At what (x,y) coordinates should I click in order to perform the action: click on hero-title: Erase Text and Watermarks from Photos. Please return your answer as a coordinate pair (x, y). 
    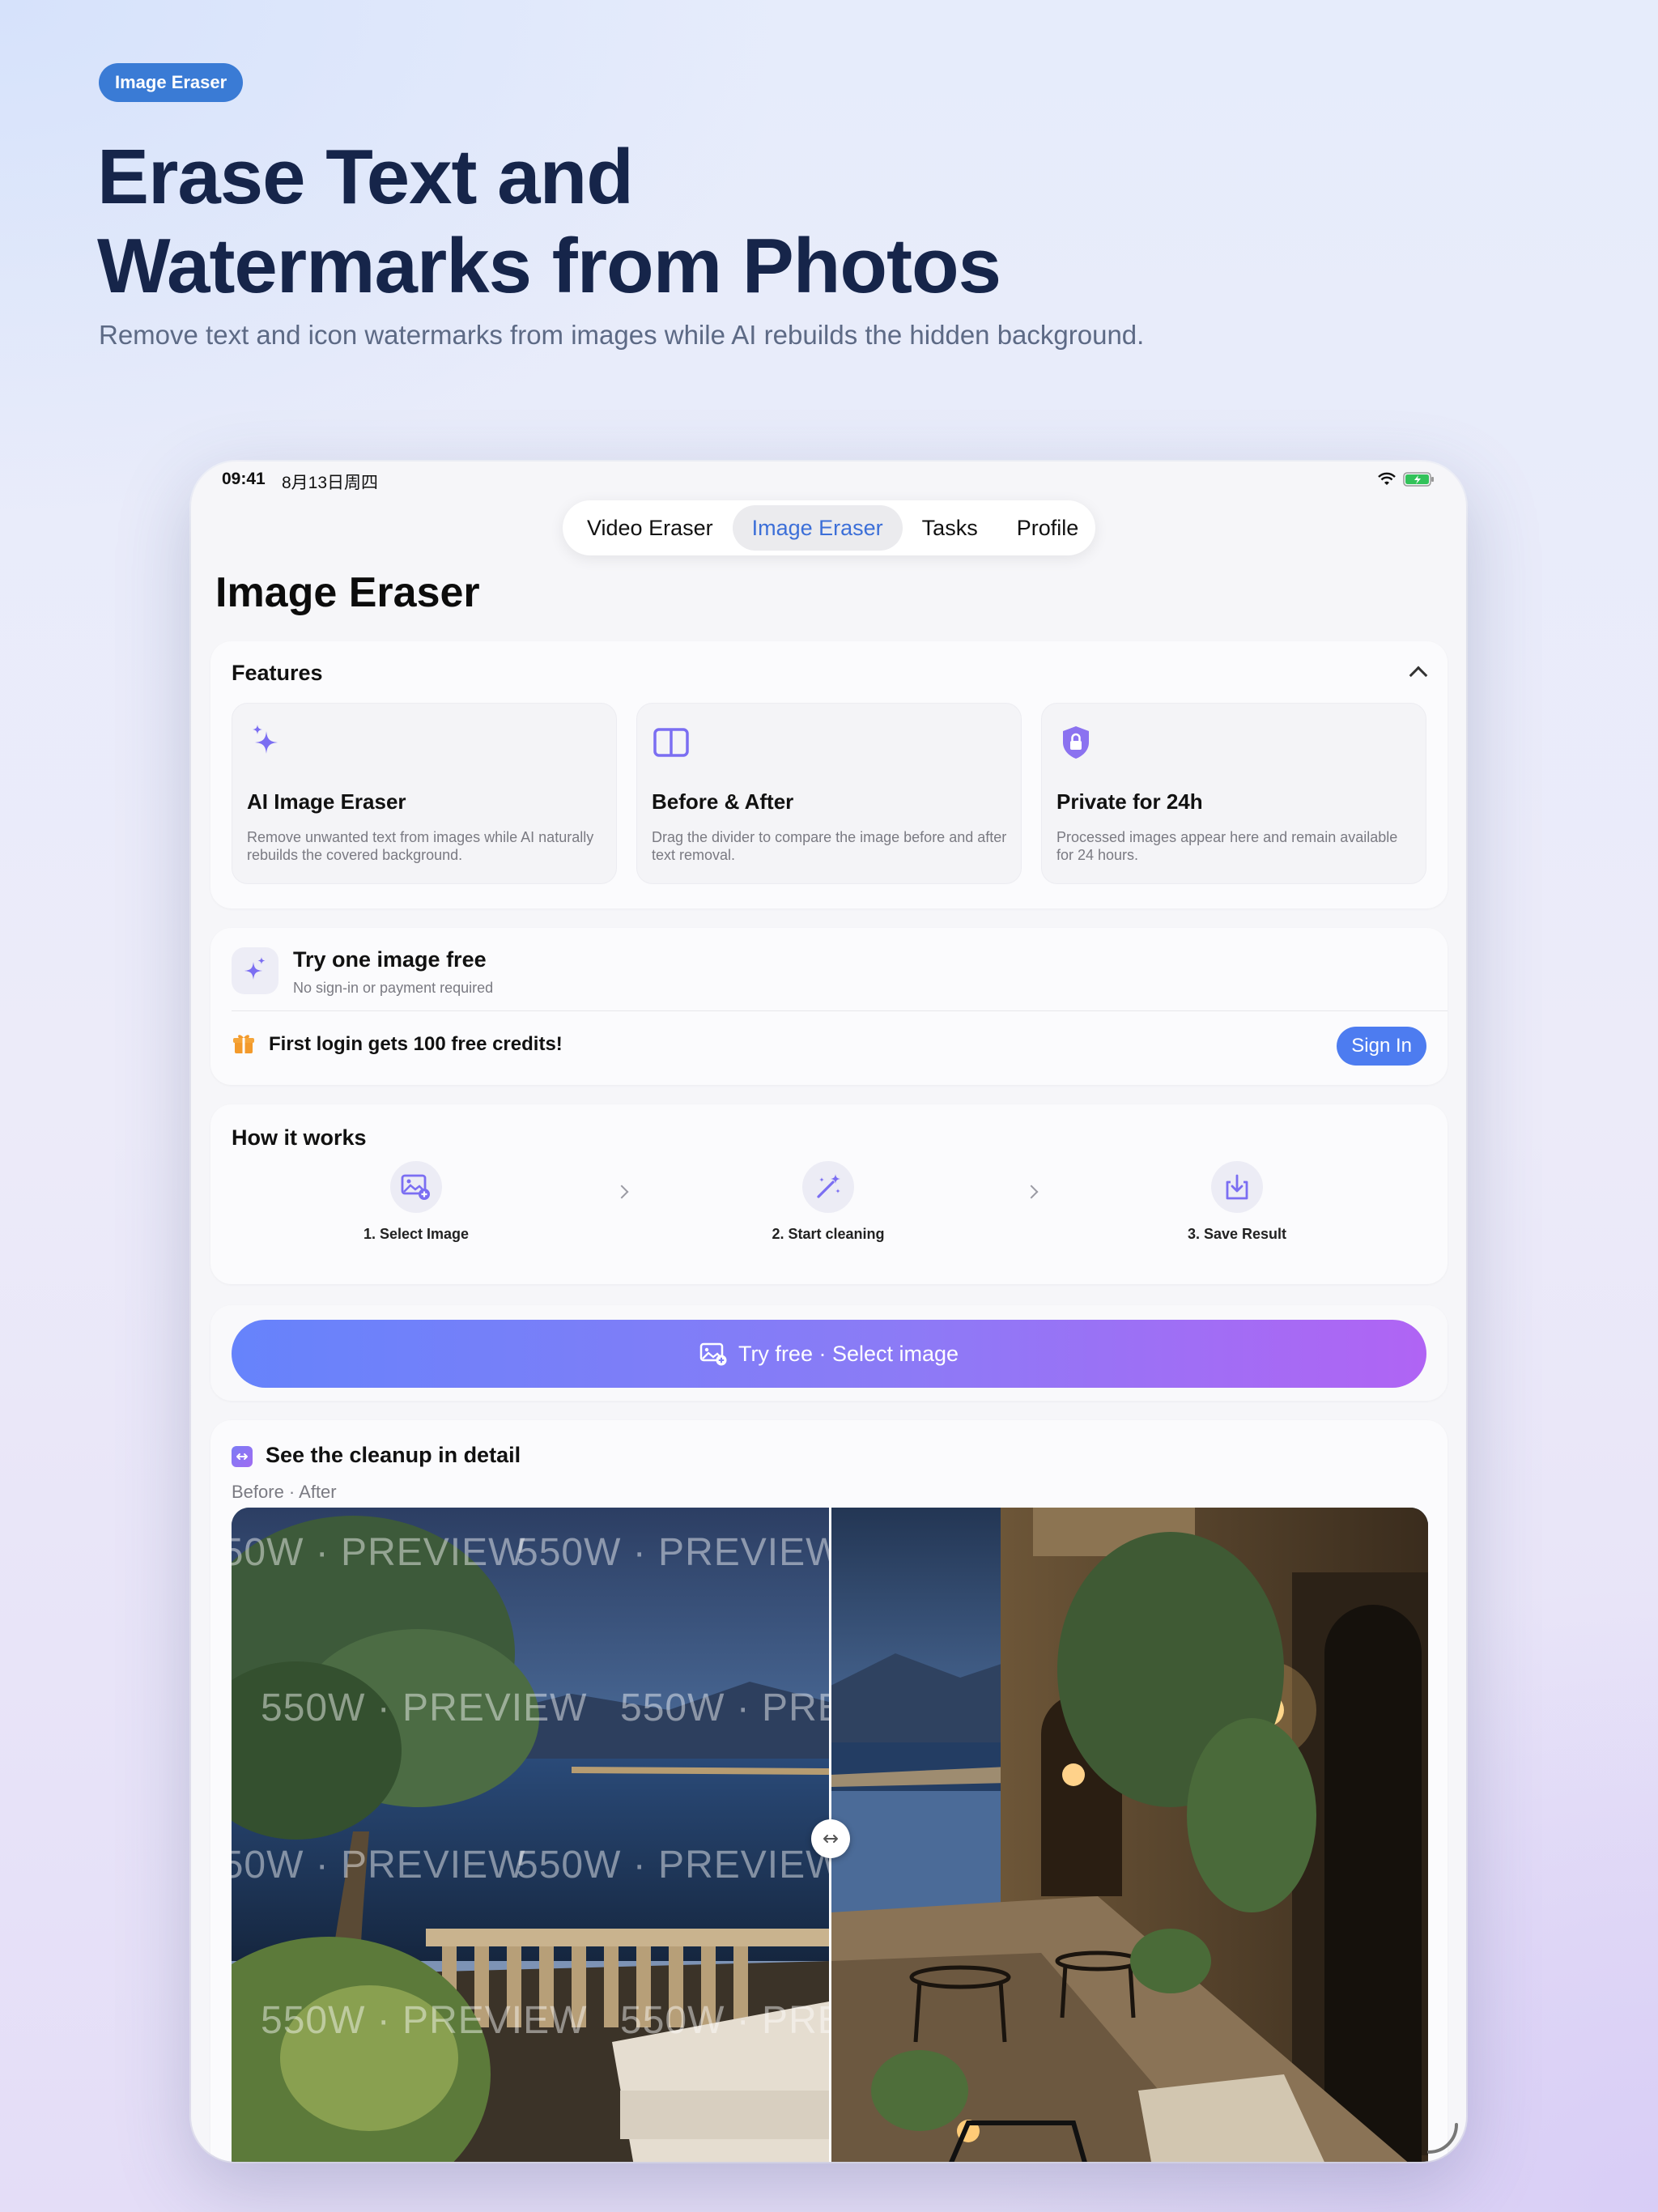
    Looking at the image, I should click on (744, 222).